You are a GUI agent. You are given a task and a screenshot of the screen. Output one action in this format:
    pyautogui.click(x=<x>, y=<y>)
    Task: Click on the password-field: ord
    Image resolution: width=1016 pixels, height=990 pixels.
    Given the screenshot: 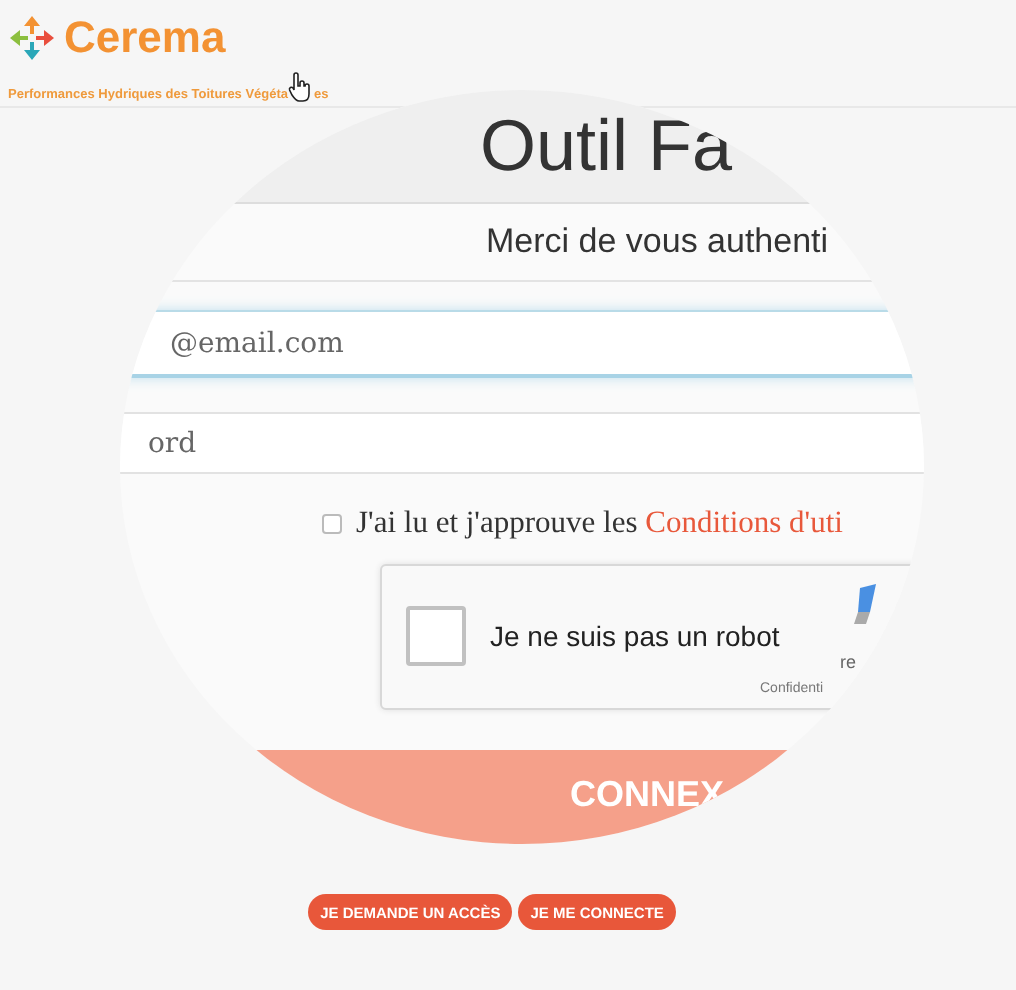 What is the action you would take?
    pyautogui.click(x=522, y=443)
    